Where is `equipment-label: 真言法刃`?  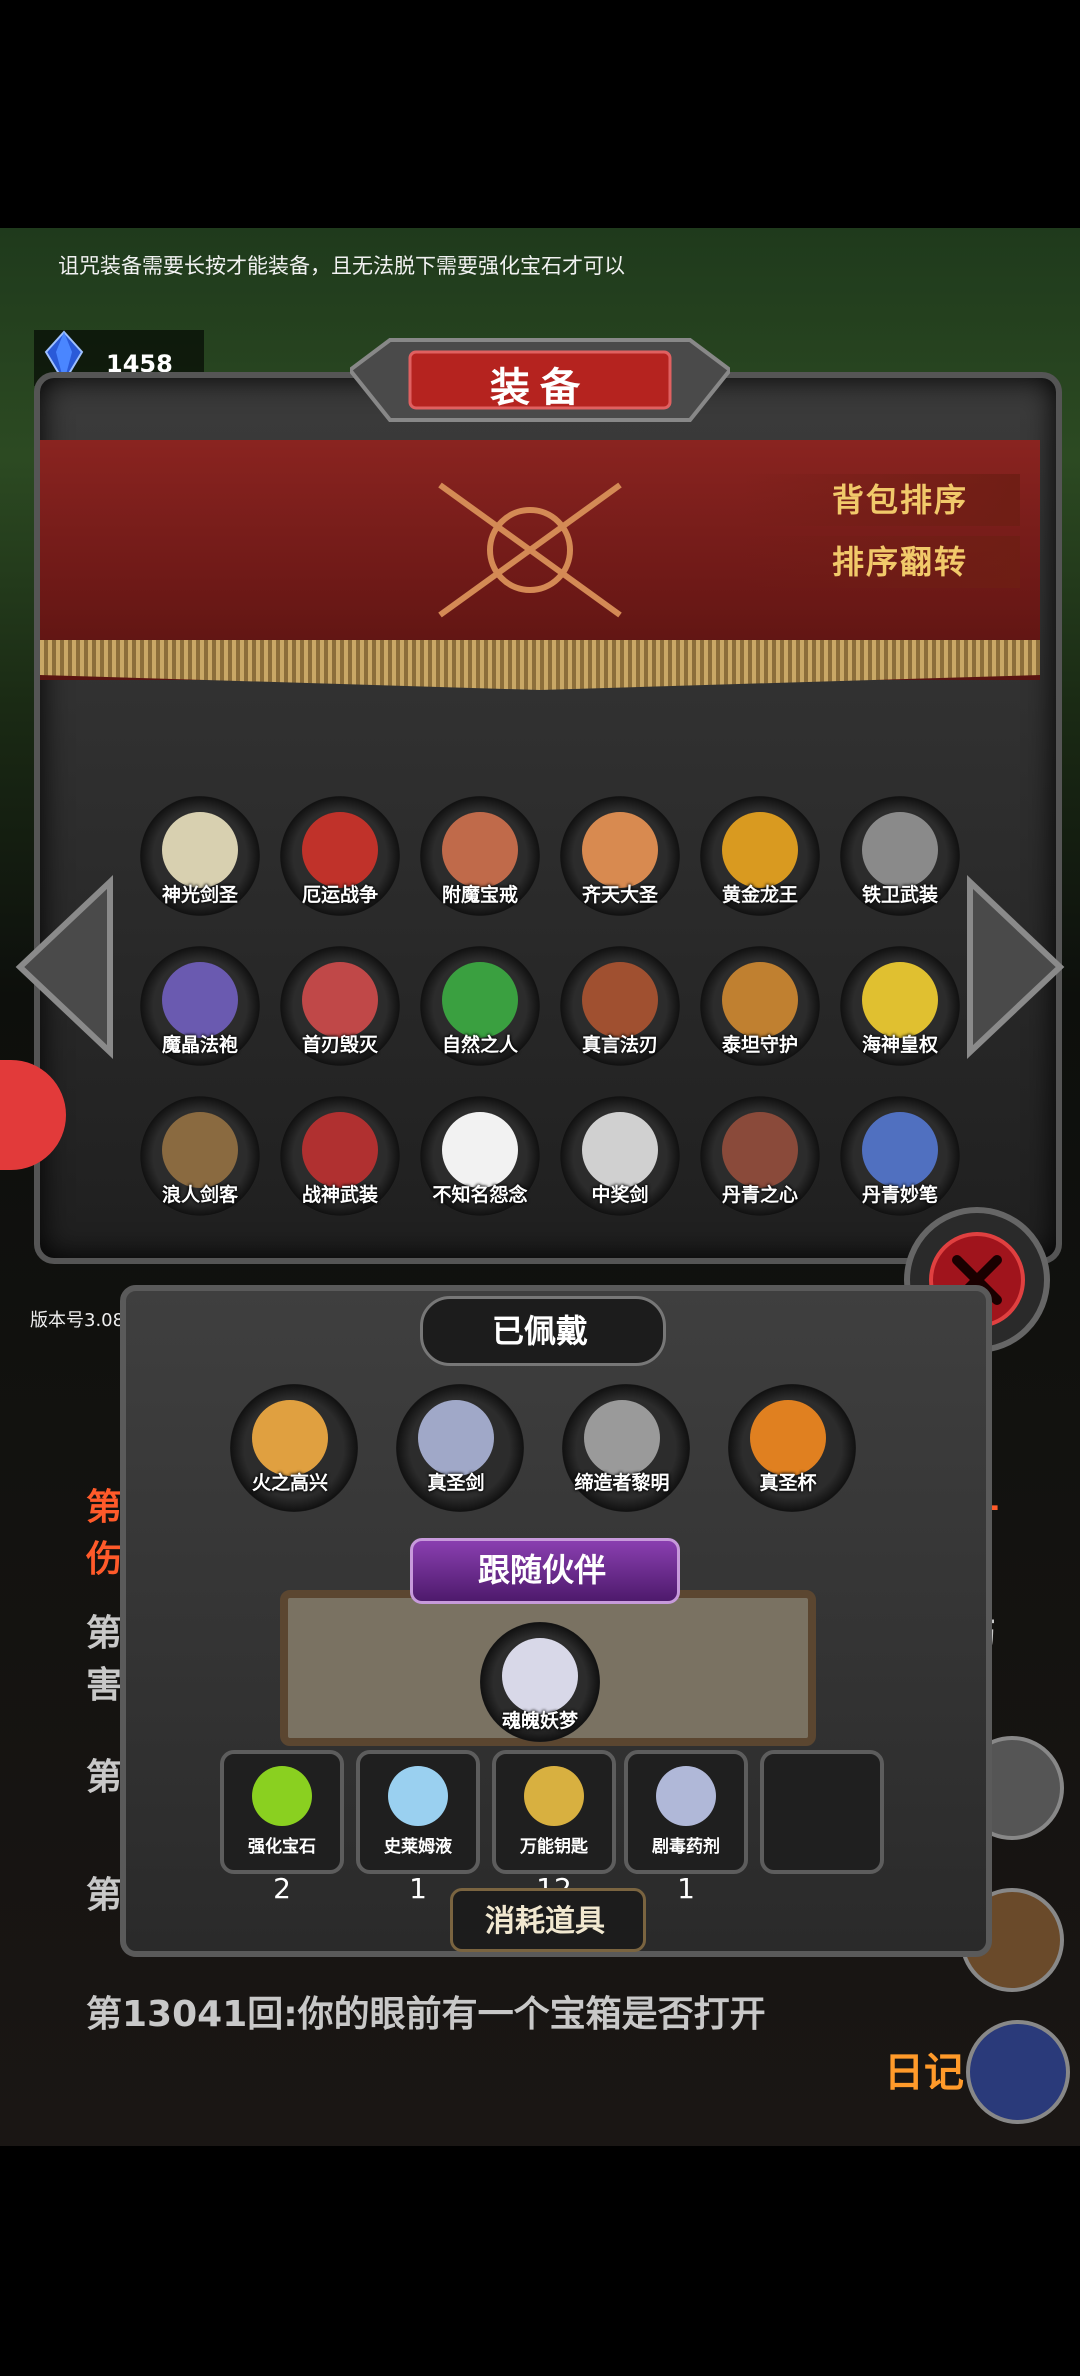
equipment-label: 真言法刃 is located at coordinates (619, 1045).